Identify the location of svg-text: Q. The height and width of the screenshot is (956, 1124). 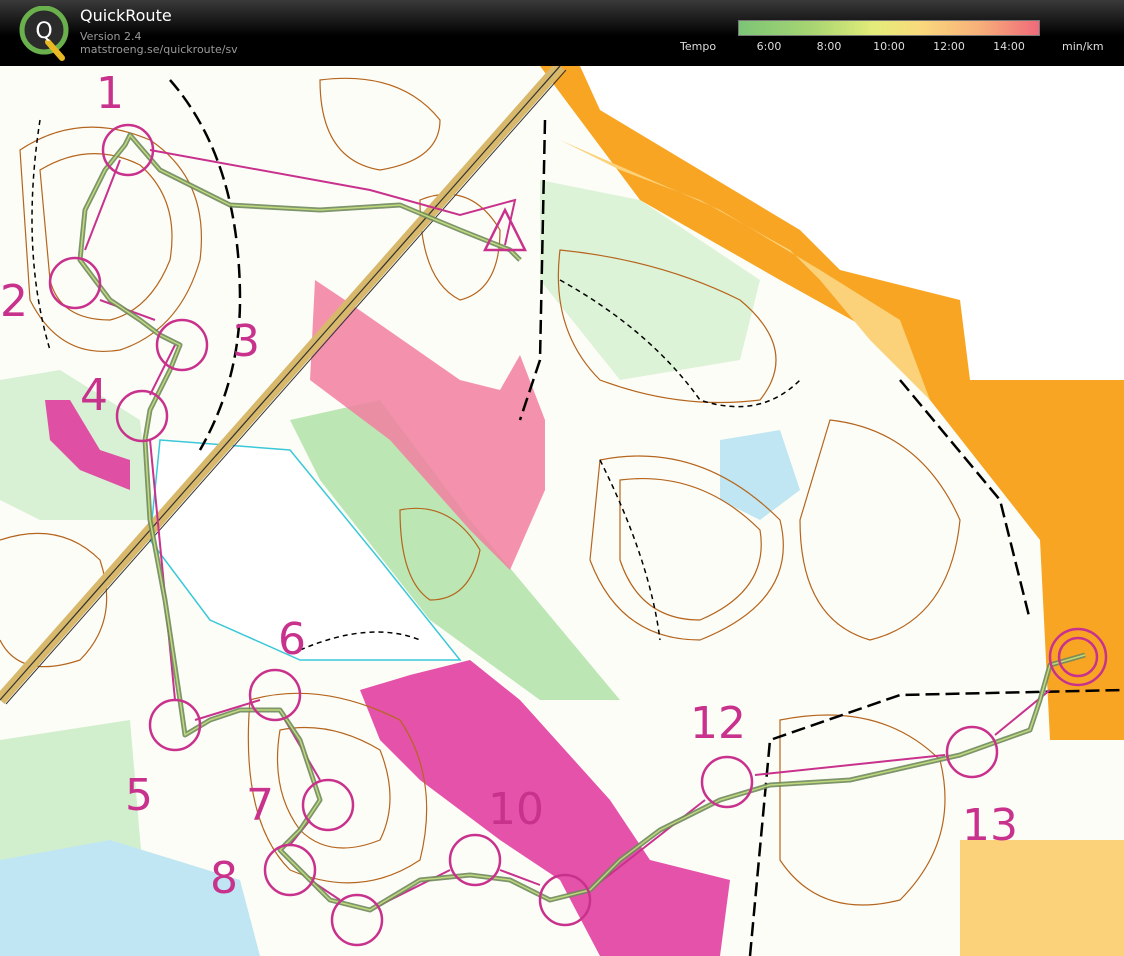
(43, 31).